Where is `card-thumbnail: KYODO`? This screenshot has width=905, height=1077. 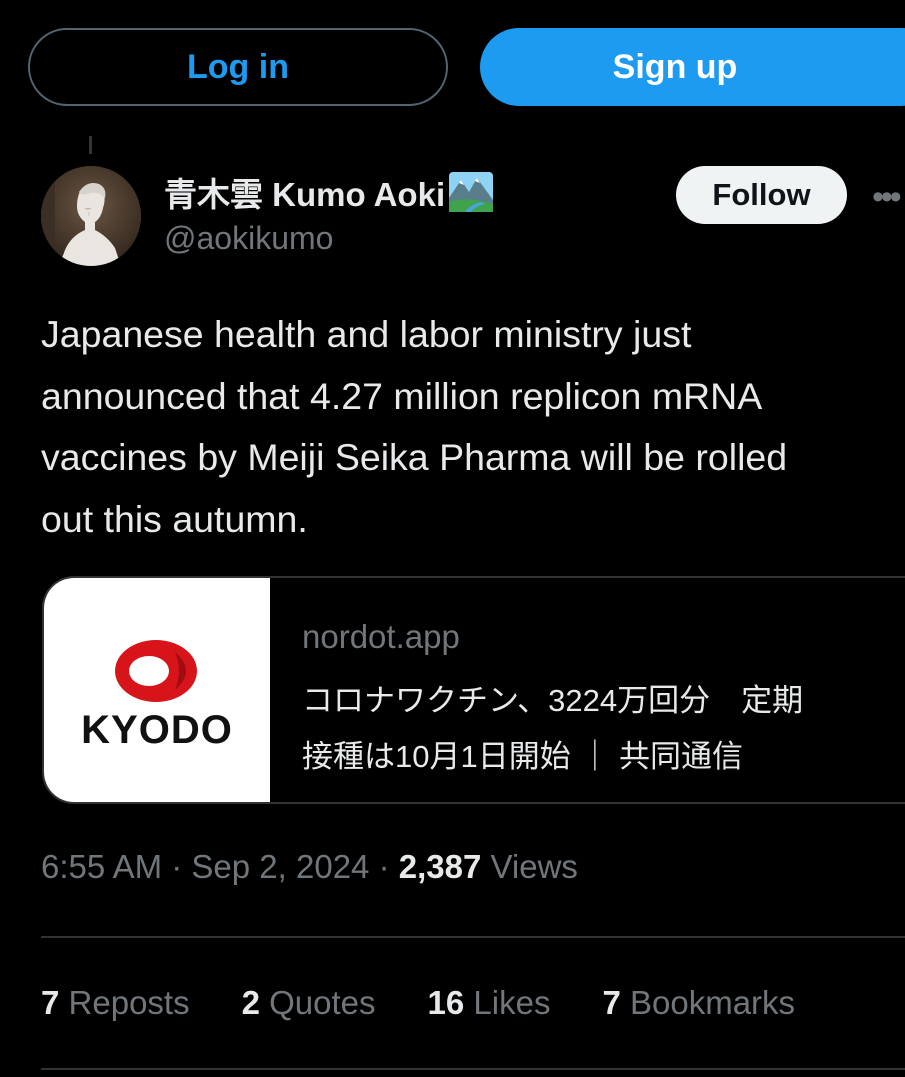 card-thumbnail: KYODO is located at coordinates (157, 690).